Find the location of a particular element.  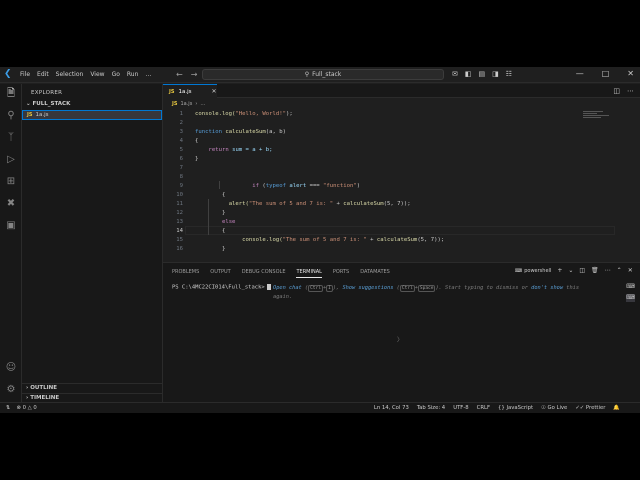

line-number: 12 is located at coordinates (179, 213).